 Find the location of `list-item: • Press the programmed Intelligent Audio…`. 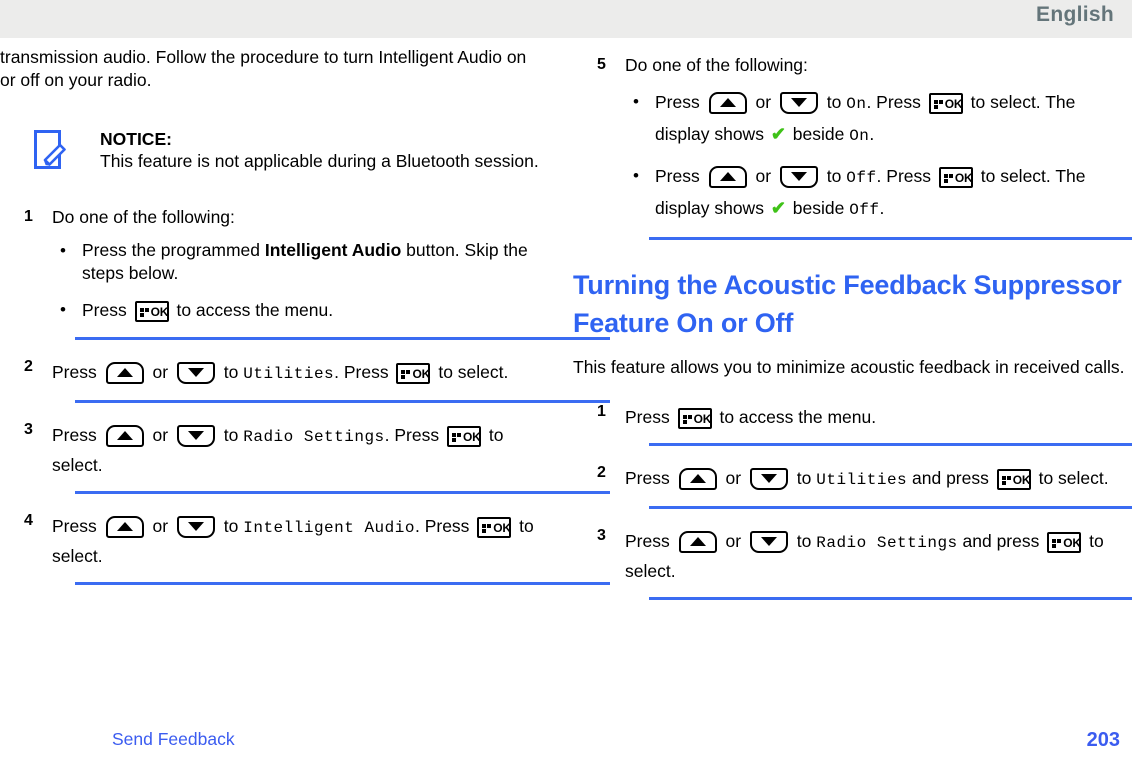

list-item: • Press the programmed Intelligent Audio… is located at coordinates (304, 262).